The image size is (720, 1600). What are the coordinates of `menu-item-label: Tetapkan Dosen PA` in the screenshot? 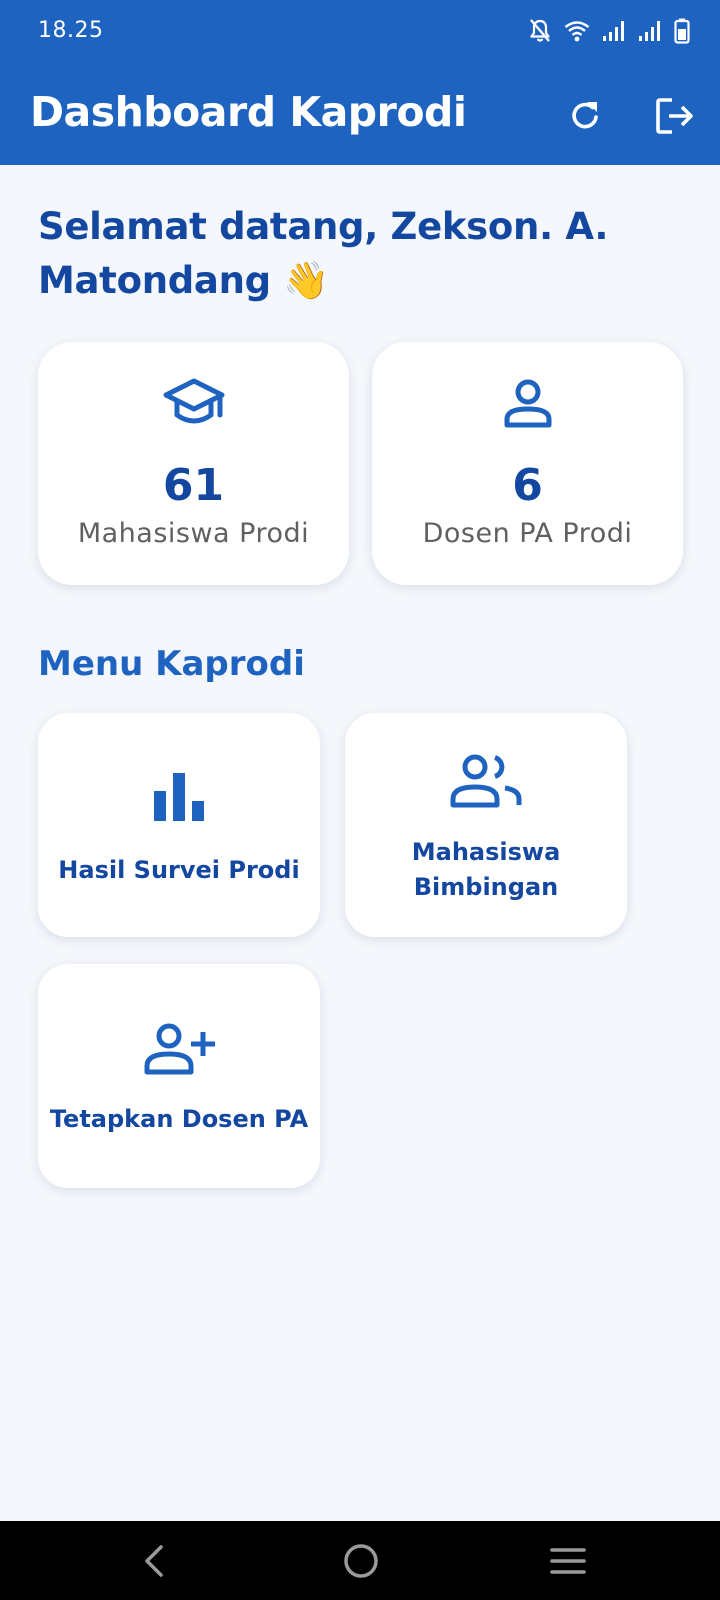 It's located at (179, 1119).